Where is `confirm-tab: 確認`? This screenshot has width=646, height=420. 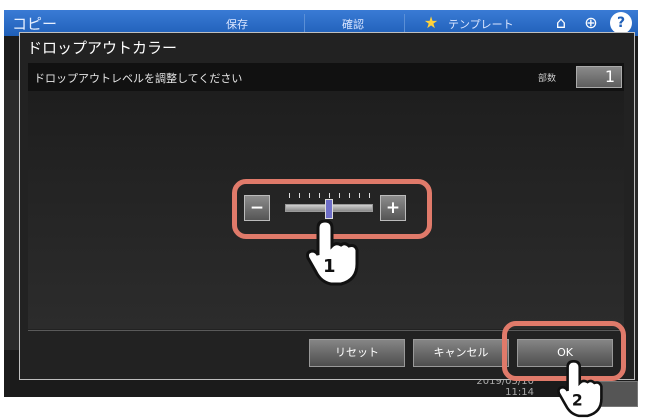 confirm-tab: 確認 is located at coordinates (353, 24).